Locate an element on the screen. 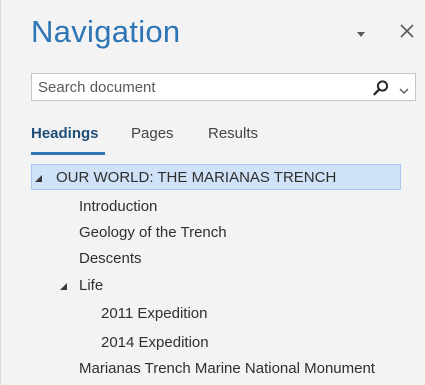 This screenshot has height=385, width=425. search-input is located at coordinates (197, 87).